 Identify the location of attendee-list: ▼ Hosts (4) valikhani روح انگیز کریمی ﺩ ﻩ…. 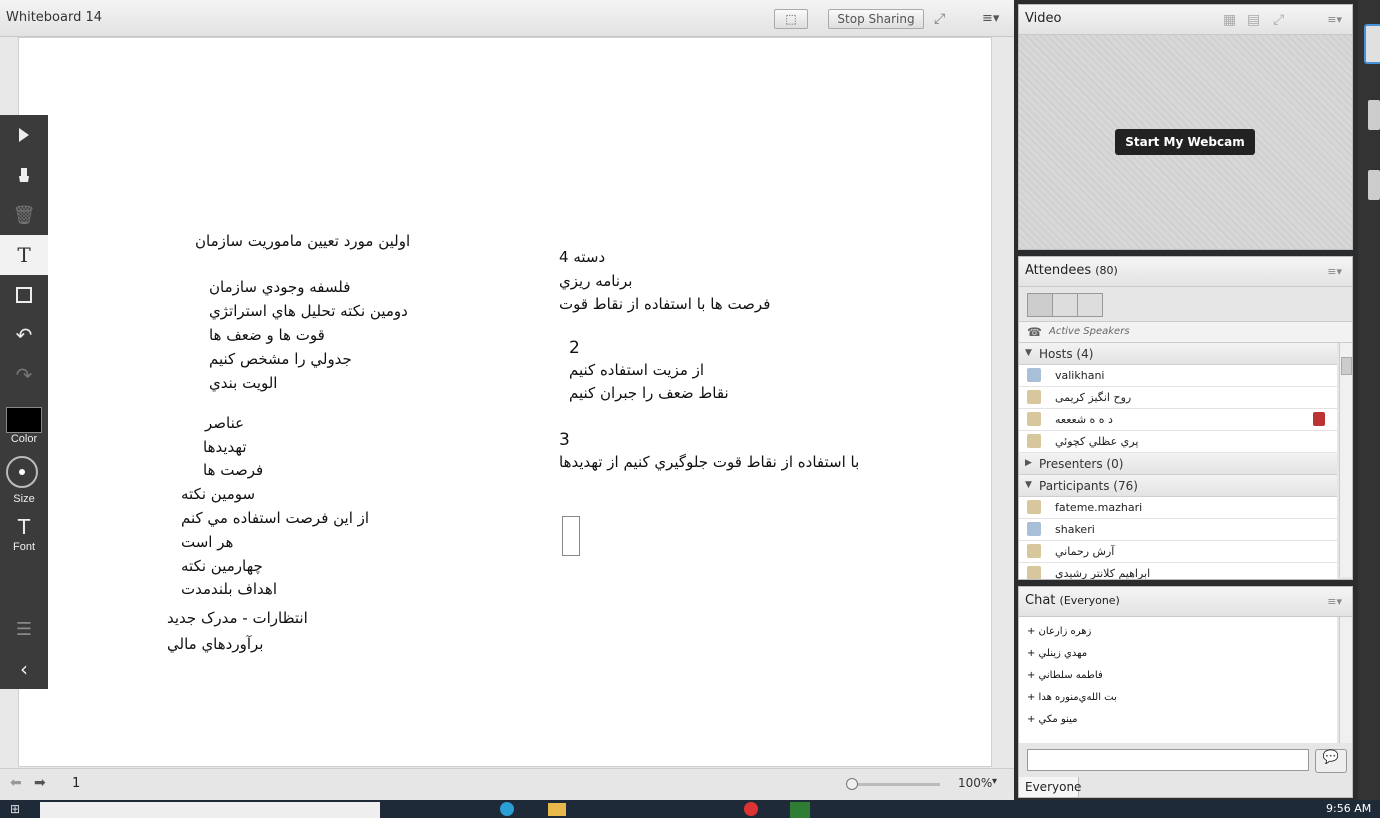
(1178, 461).